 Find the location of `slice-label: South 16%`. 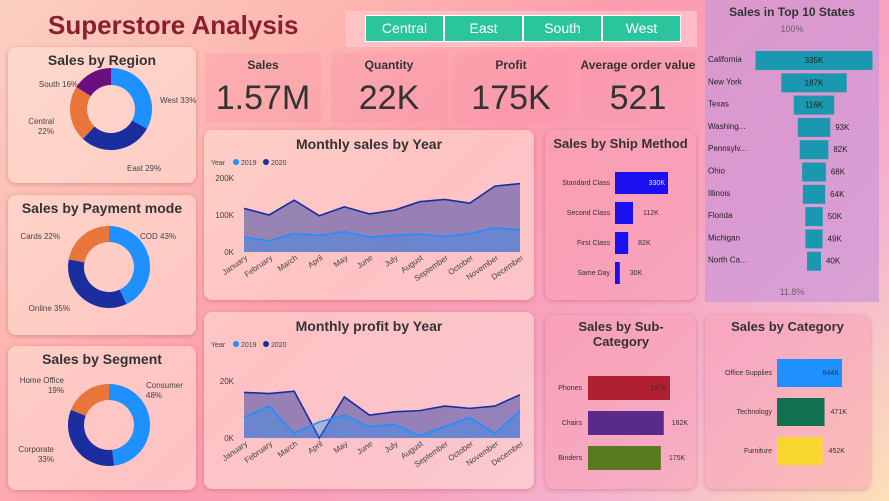

slice-label: South 16% is located at coordinates (58, 84).